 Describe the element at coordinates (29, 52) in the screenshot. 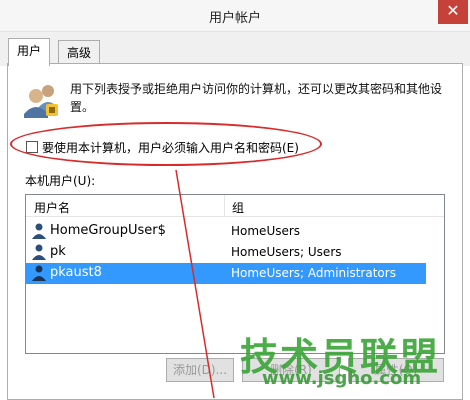

I see `tab-users: 用户` at that location.